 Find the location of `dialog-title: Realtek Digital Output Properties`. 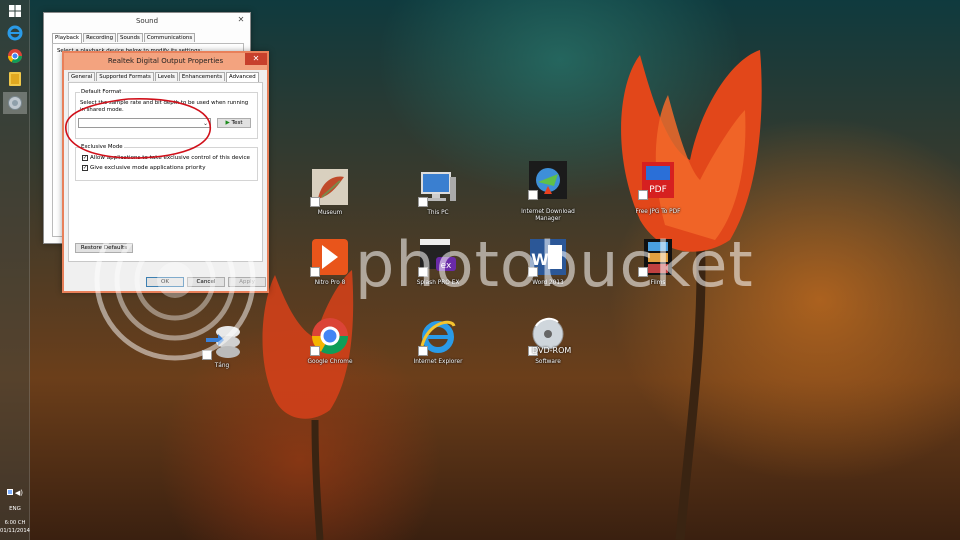

dialog-title: Realtek Digital Output Properties is located at coordinates (165, 61).